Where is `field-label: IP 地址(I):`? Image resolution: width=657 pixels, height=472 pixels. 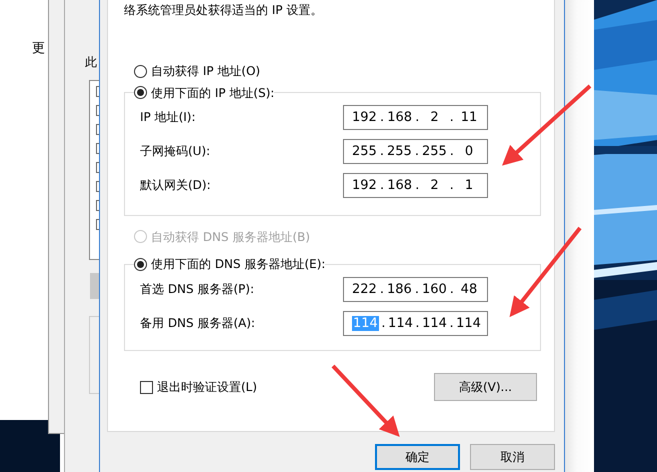
field-label: IP 地址(I): is located at coordinates (168, 117).